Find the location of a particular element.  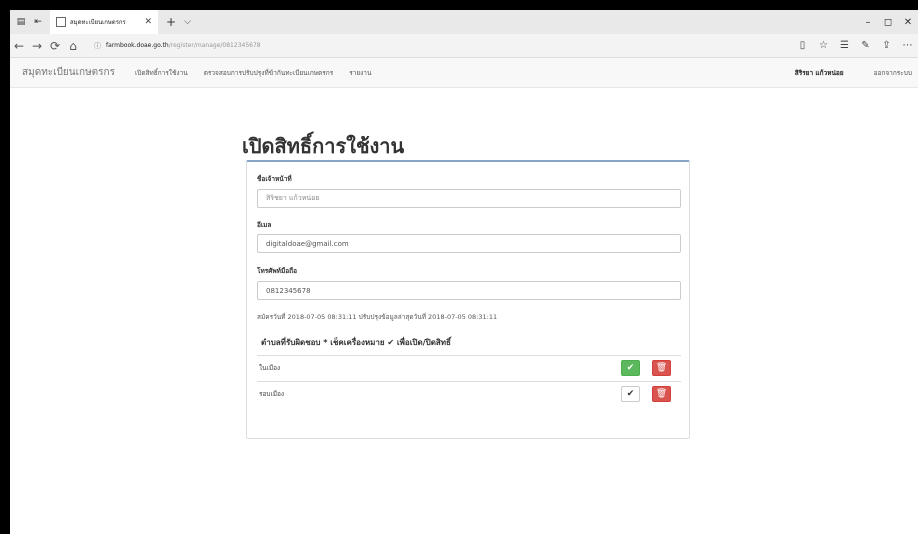

more-icon: ⋯ is located at coordinates (907, 45).